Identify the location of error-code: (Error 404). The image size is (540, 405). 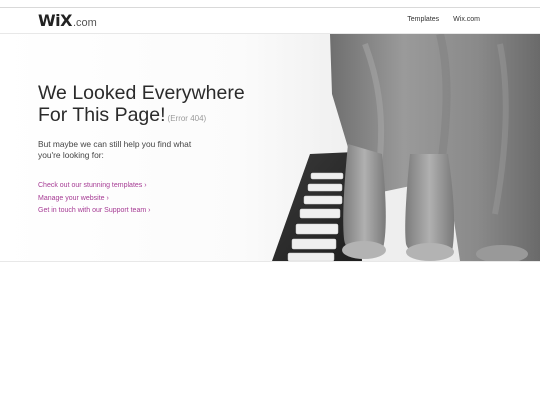
(187, 118).